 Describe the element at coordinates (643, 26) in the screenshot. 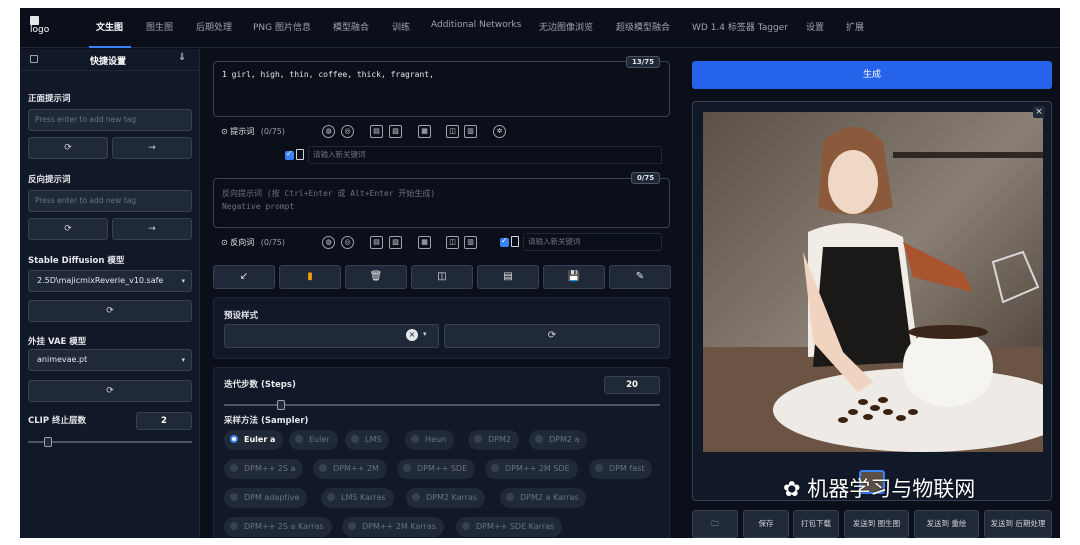

I see `tab-super-merger: 超级模型融合` at that location.